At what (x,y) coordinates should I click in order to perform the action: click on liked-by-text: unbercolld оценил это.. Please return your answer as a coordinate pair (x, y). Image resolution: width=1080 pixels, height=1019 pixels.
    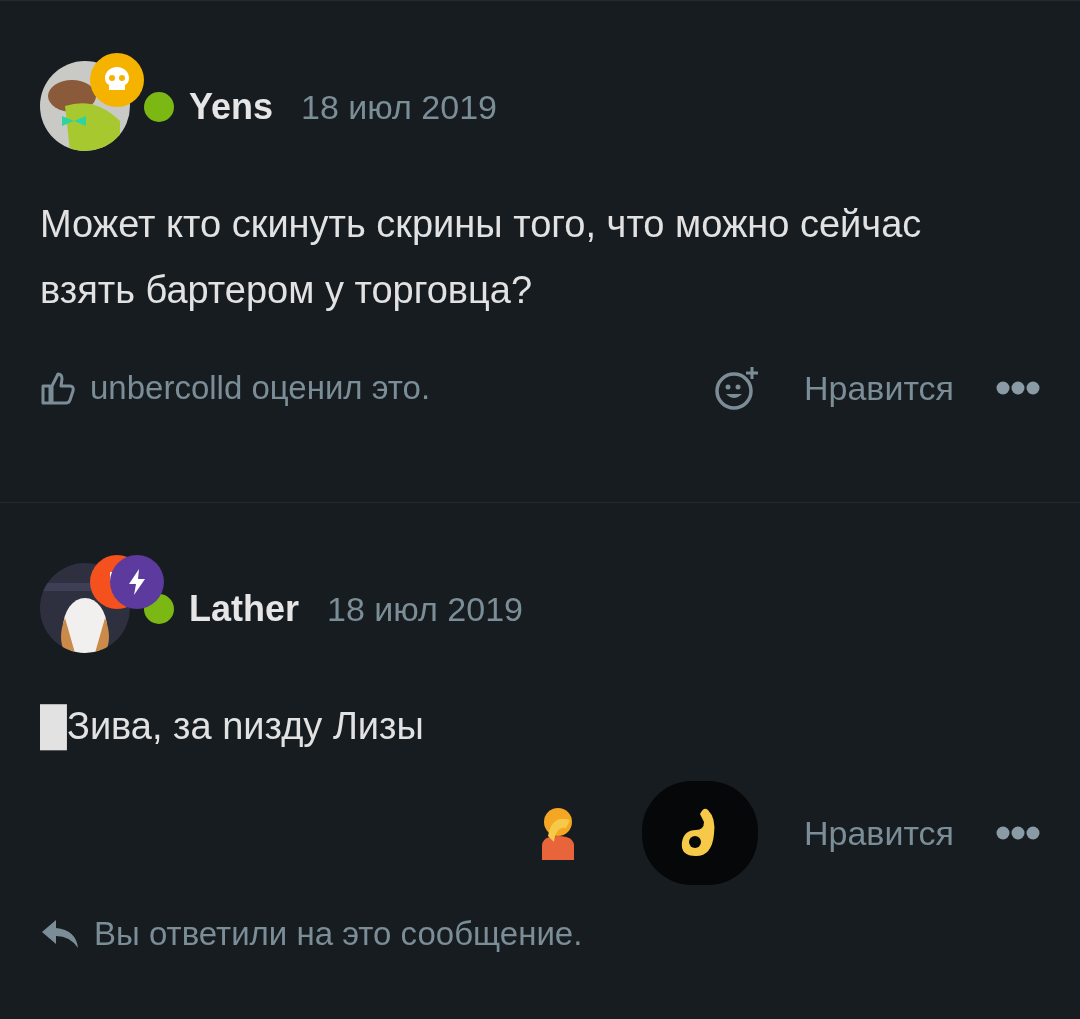
    Looking at the image, I should click on (260, 388).